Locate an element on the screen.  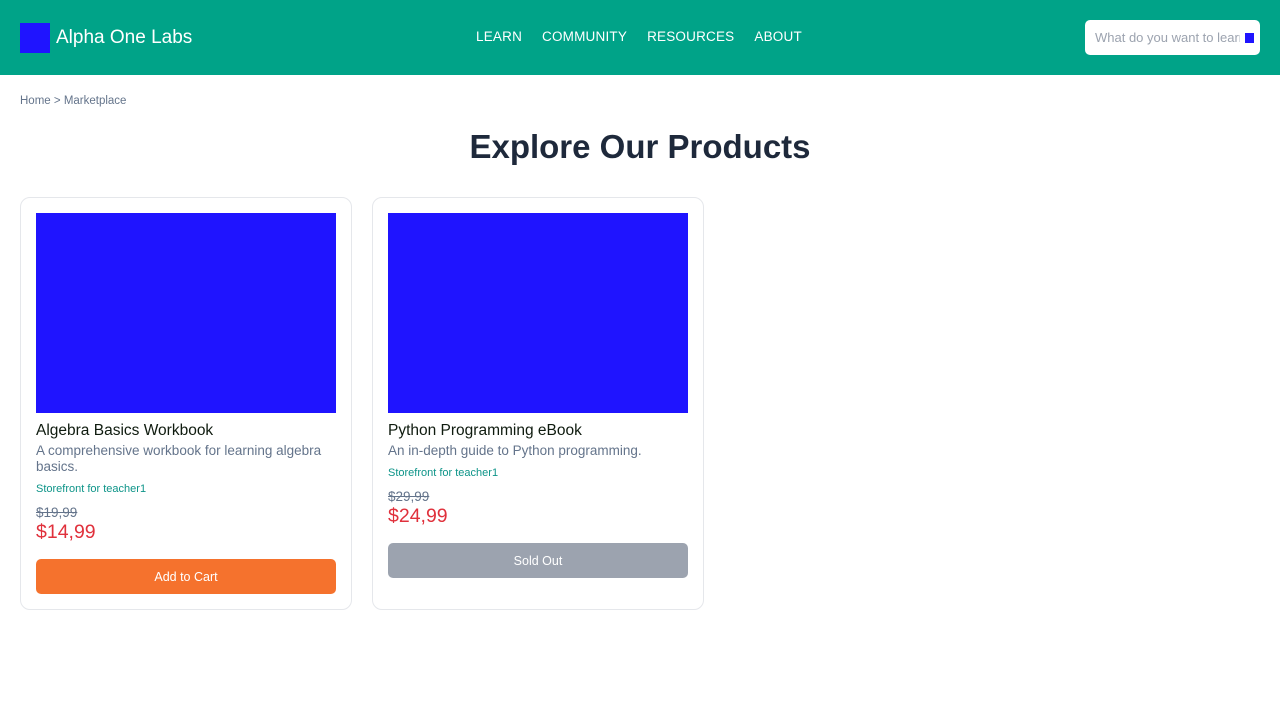
add-to-cart-button: Add to Cart is located at coordinates (186, 576).